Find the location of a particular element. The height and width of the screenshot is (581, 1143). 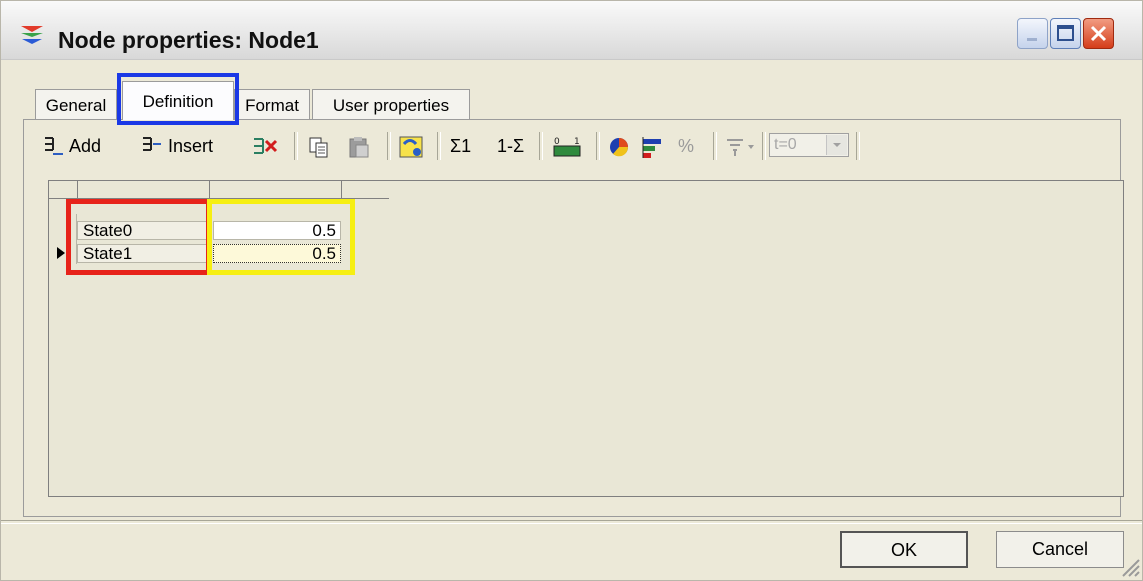

complement-button: 1-Σ is located at coordinates (510, 146).